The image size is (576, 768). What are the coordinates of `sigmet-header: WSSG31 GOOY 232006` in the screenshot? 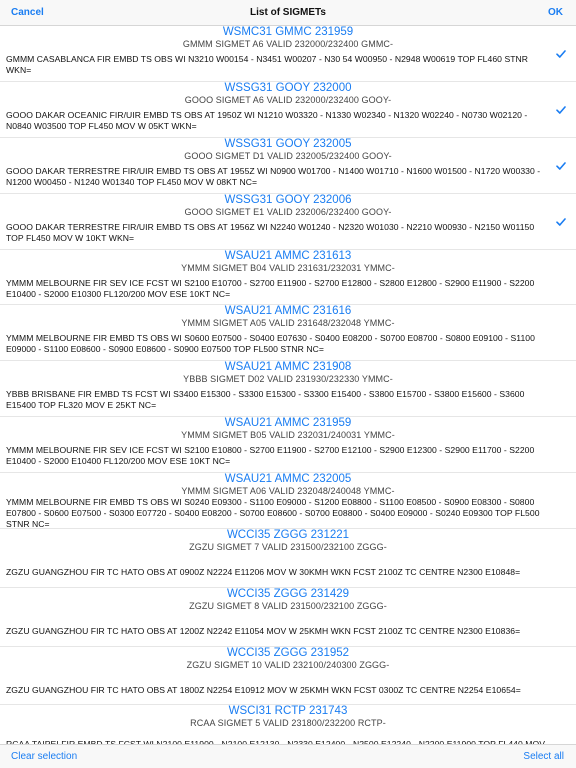 It's located at (288, 200).